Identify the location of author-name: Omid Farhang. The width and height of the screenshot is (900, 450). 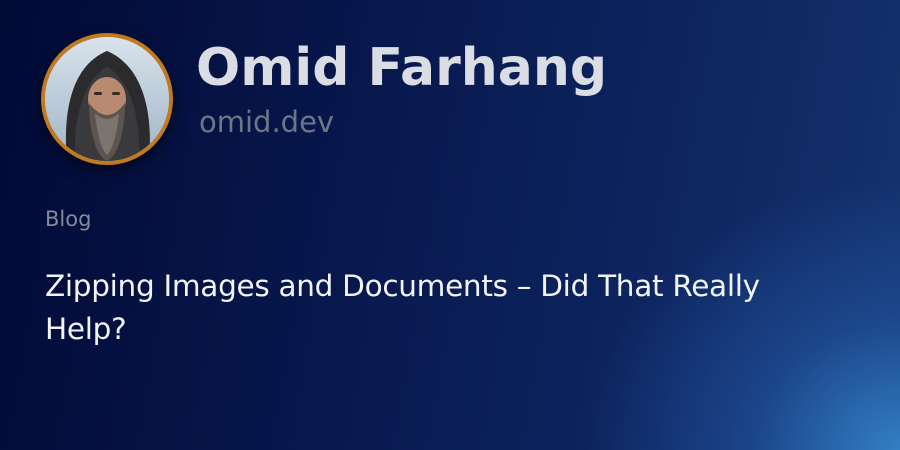
(402, 68).